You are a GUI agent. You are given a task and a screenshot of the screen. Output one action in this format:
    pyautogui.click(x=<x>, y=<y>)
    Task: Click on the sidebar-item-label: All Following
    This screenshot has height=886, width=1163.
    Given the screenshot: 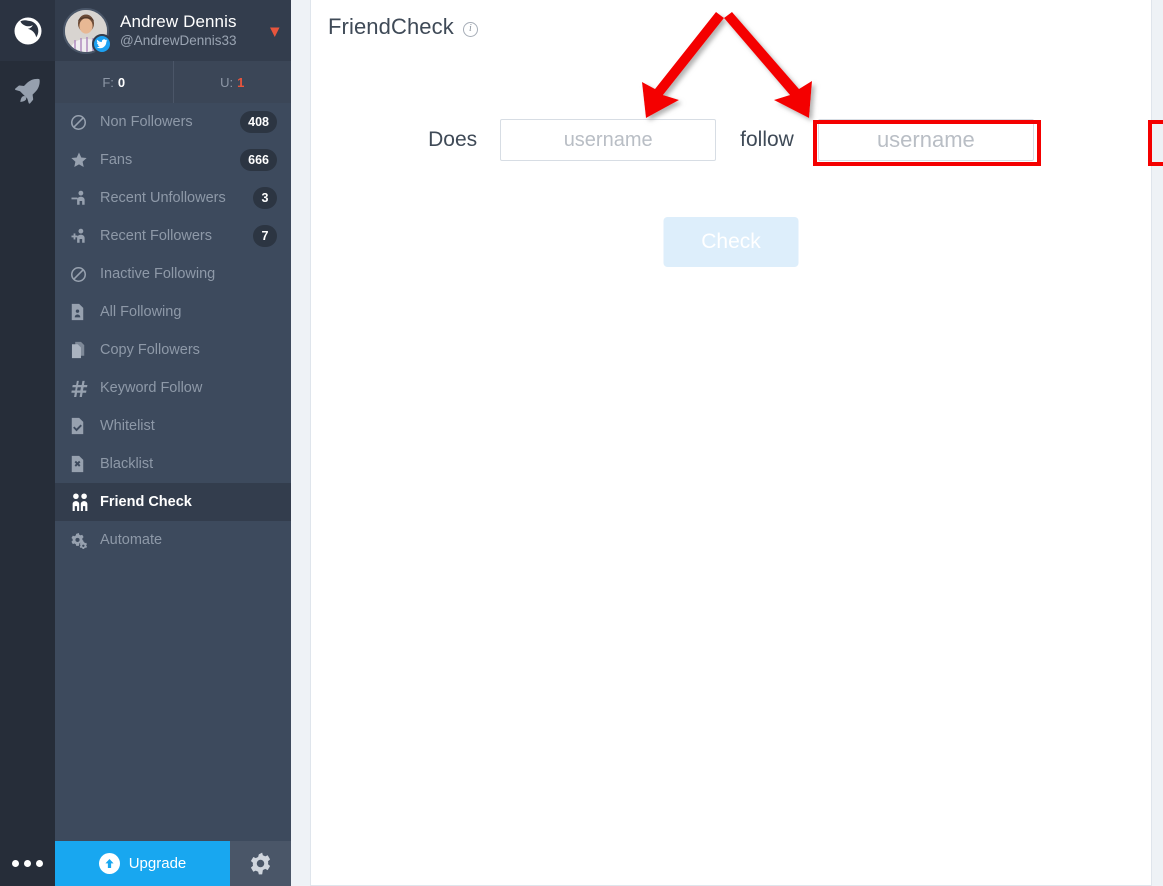 What is the action you would take?
    pyautogui.click(x=141, y=312)
    